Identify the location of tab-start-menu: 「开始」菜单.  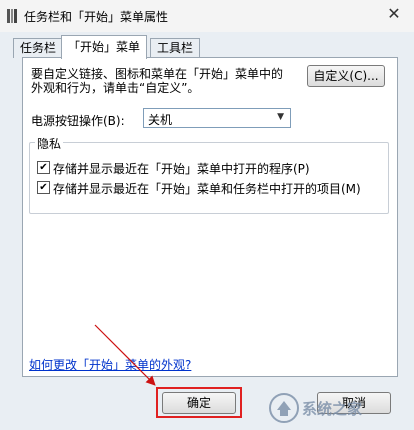
(104, 47).